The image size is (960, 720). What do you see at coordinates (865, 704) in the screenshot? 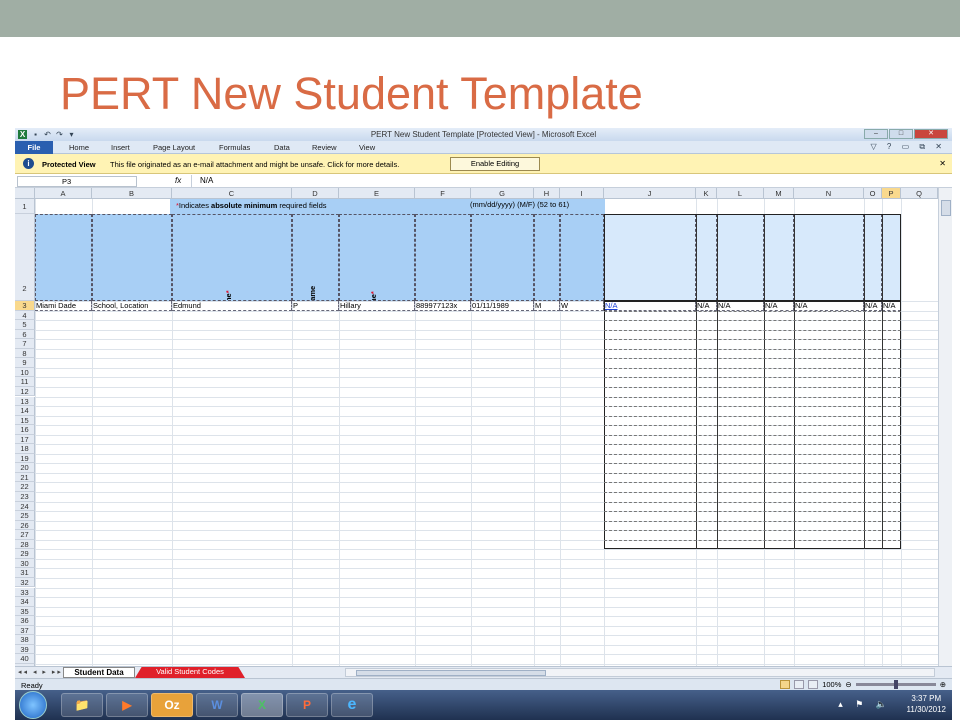
I see `system-tray-icons: ▴ ⚑ 🔈` at bounding box center [865, 704].